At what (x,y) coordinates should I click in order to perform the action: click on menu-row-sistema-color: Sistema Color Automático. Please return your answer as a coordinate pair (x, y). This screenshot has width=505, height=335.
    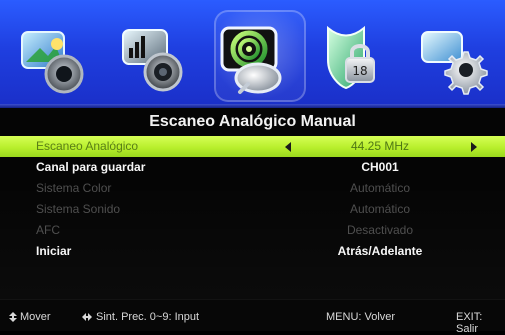
    Looking at the image, I should click on (252, 188).